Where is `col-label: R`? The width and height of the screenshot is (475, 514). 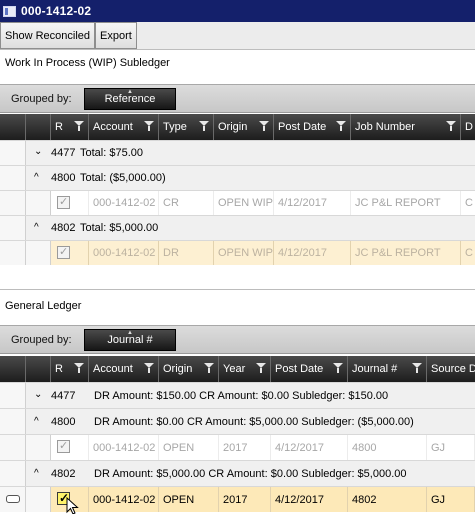 col-label: R is located at coordinates (59, 369).